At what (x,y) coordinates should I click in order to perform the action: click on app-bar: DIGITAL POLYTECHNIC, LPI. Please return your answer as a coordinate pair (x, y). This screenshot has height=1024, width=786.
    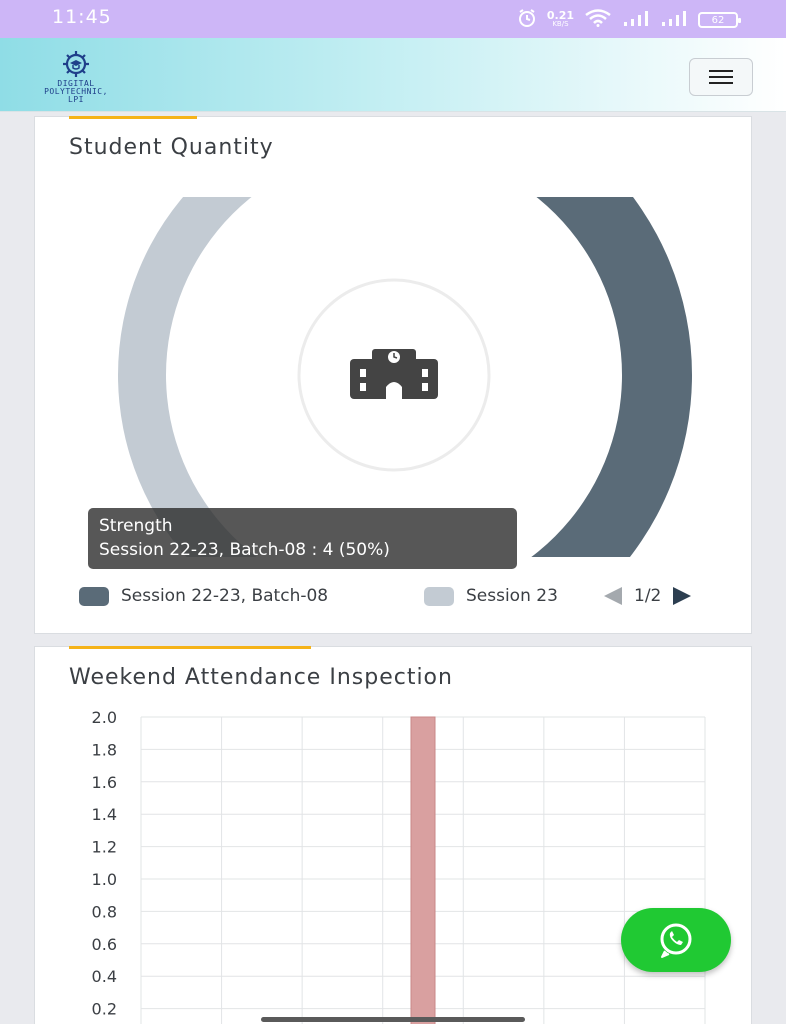
    Looking at the image, I should click on (393, 75).